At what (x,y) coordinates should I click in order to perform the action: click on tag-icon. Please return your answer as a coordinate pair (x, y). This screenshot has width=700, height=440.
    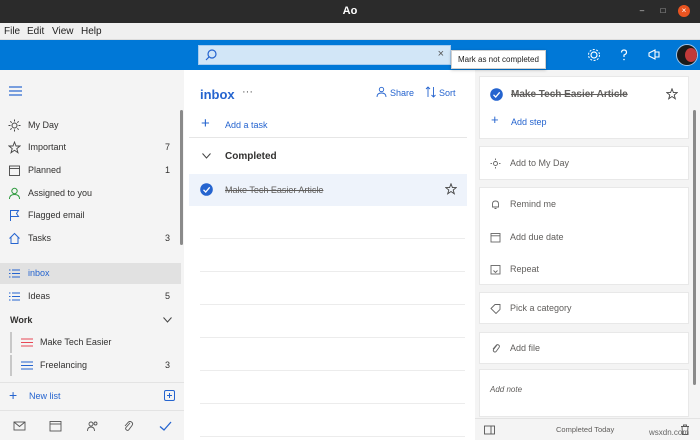
    Looking at the image, I should click on (495, 309).